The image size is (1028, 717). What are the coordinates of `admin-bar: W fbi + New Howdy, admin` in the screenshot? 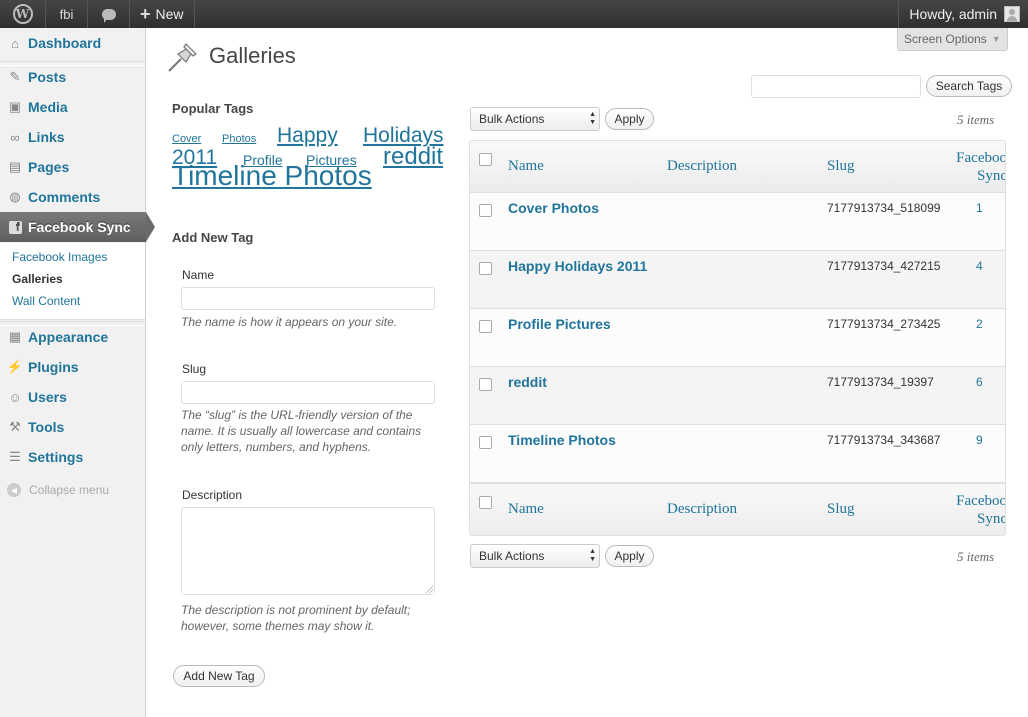 It's located at (514, 14).